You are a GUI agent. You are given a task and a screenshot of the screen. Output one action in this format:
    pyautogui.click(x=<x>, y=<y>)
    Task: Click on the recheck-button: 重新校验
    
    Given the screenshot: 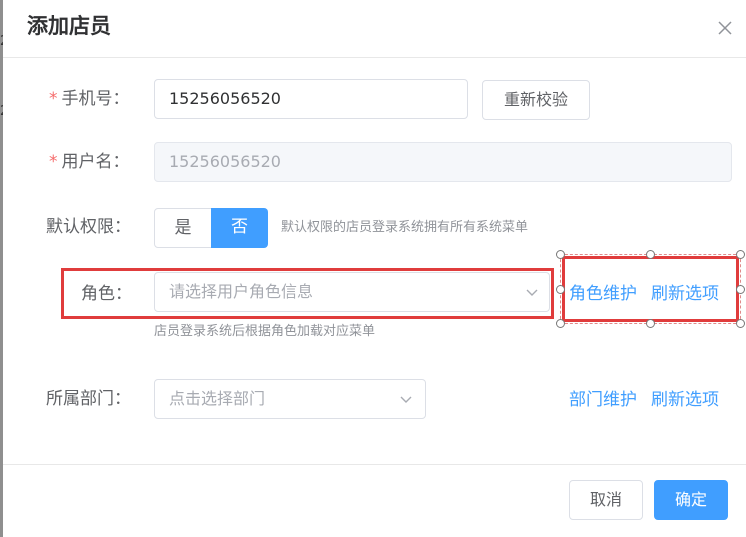 What is the action you would take?
    pyautogui.click(x=536, y=100)
    